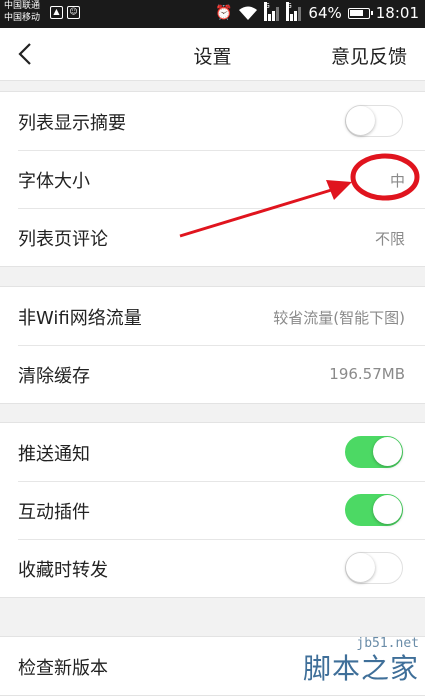  What do you see at coordinates (294, 11) in the screenshot?
I see `signal-icon-2: G` at bounding box center [294, 11].